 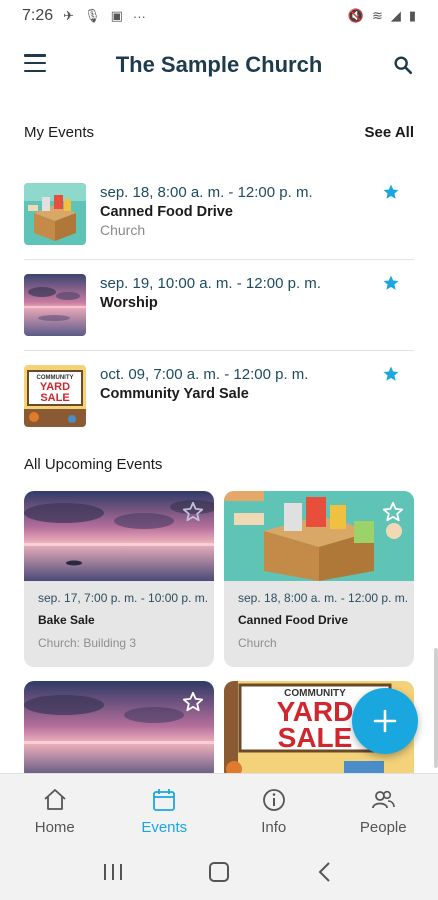 I want to click on svg-text: SALE, so click(x=54, y=398).